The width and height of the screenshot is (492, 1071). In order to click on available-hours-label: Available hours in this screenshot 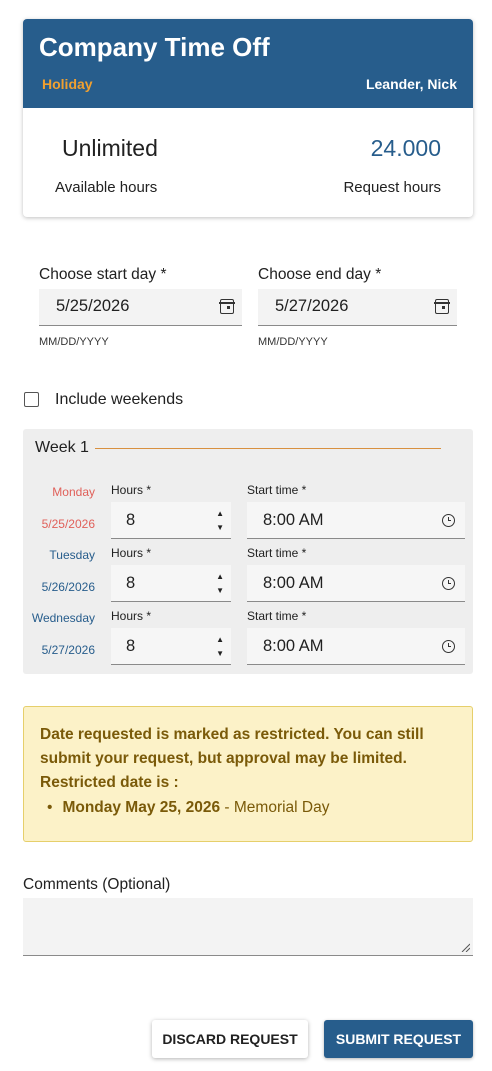, I will do `click(106, 187)`.